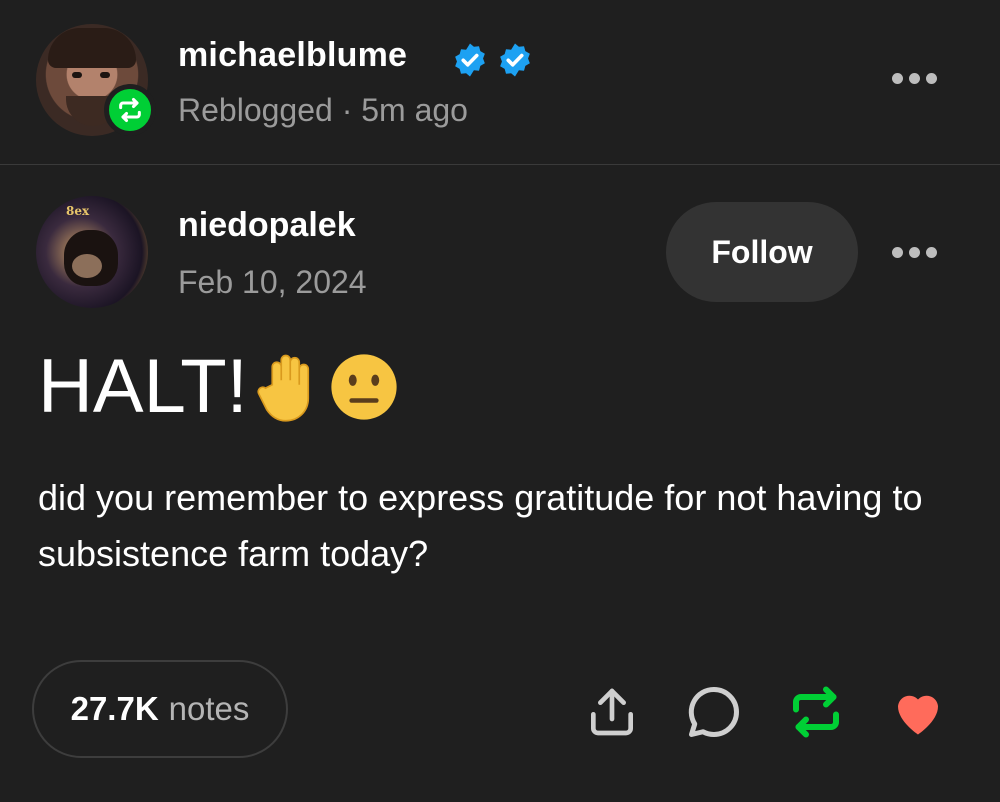 The width and height of the screenshot is (1000, 802). Describe the element at coordinates (714, 712) in the screenshot. I see `comment-icon` at that location.